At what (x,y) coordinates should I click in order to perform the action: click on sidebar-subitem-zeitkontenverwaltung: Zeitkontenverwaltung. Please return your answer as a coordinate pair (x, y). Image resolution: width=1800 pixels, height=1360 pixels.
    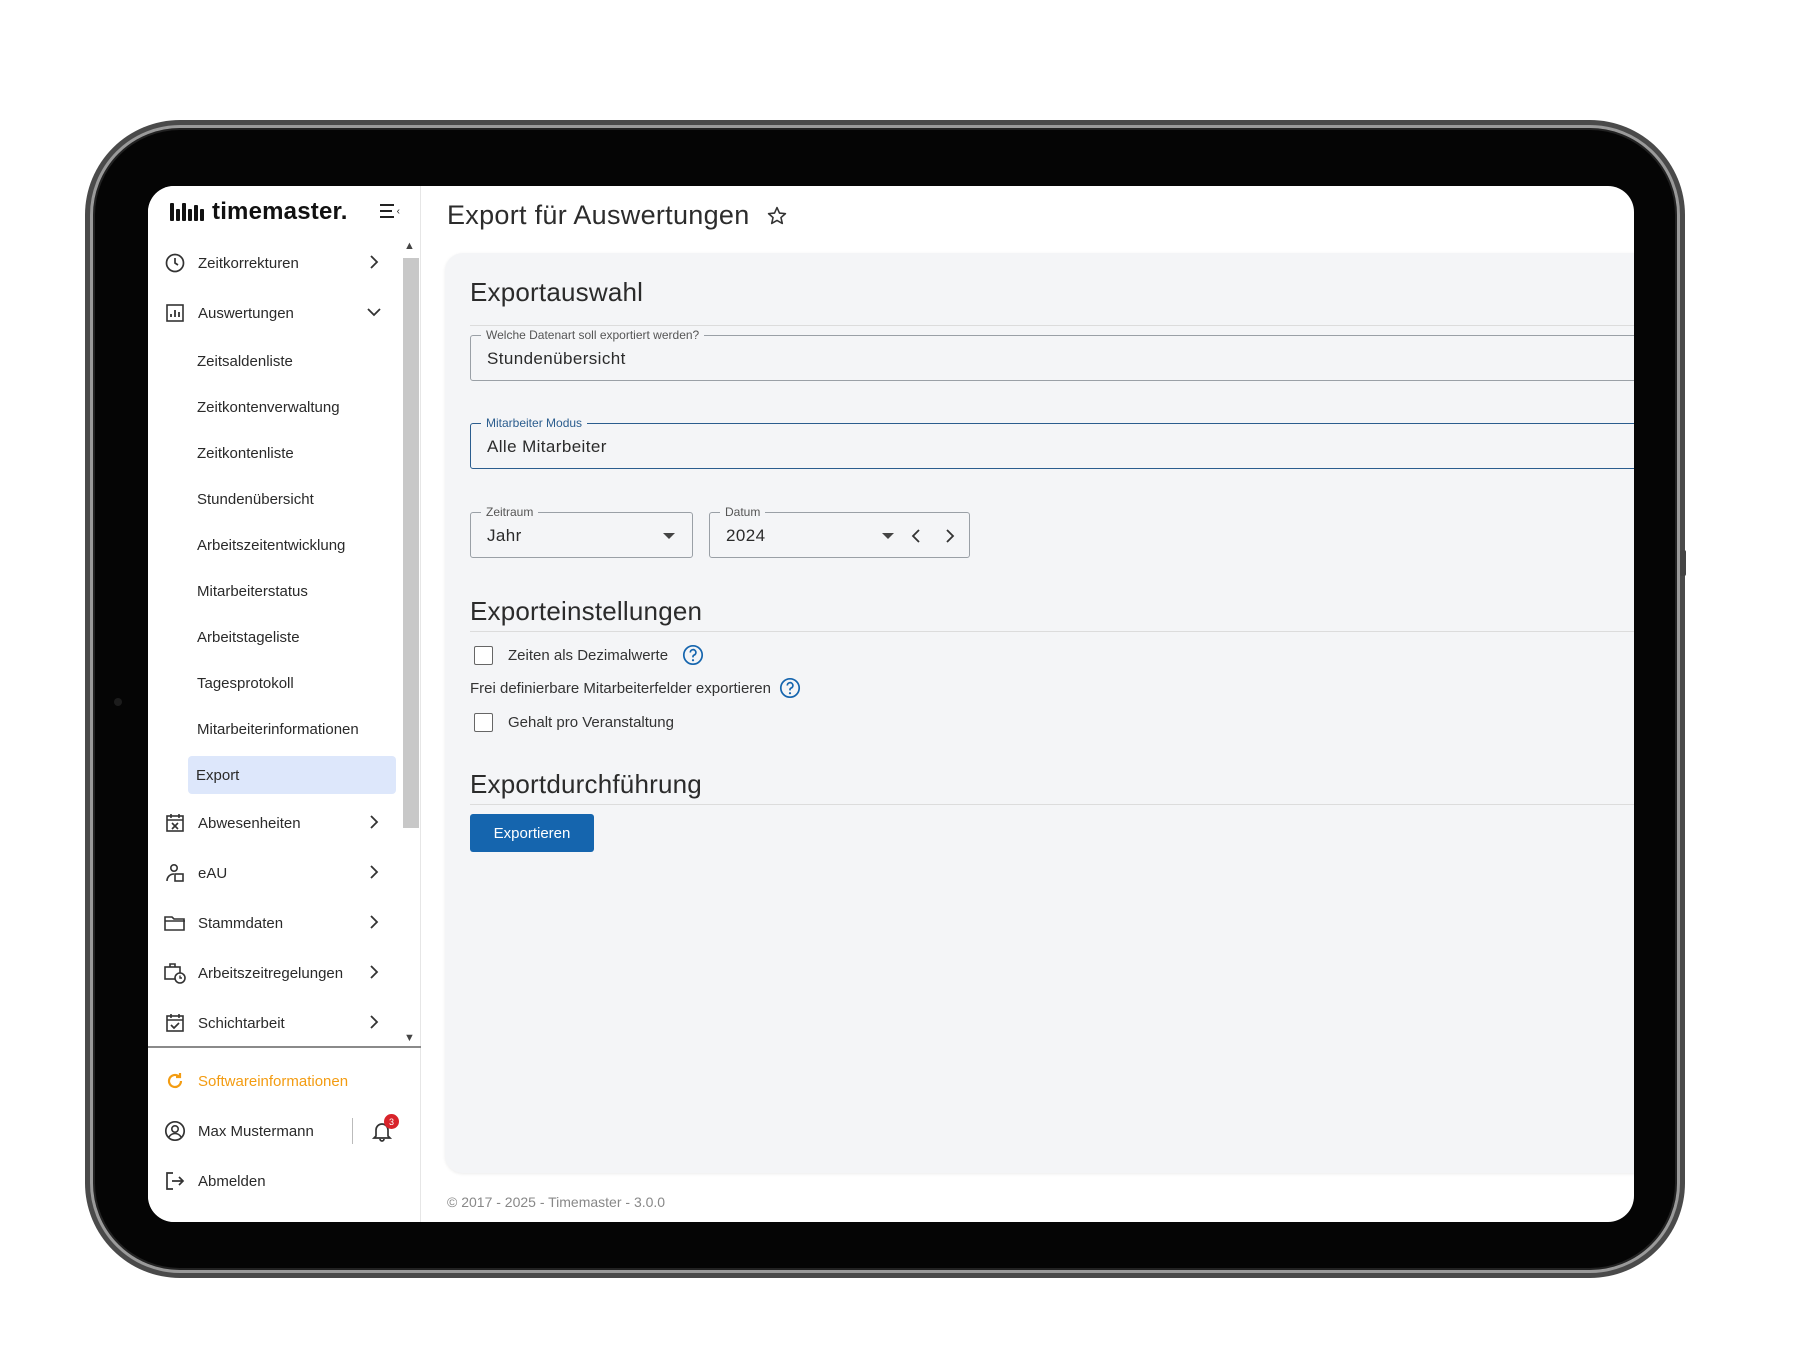
    Looking at the image, I should click on (276, 407).